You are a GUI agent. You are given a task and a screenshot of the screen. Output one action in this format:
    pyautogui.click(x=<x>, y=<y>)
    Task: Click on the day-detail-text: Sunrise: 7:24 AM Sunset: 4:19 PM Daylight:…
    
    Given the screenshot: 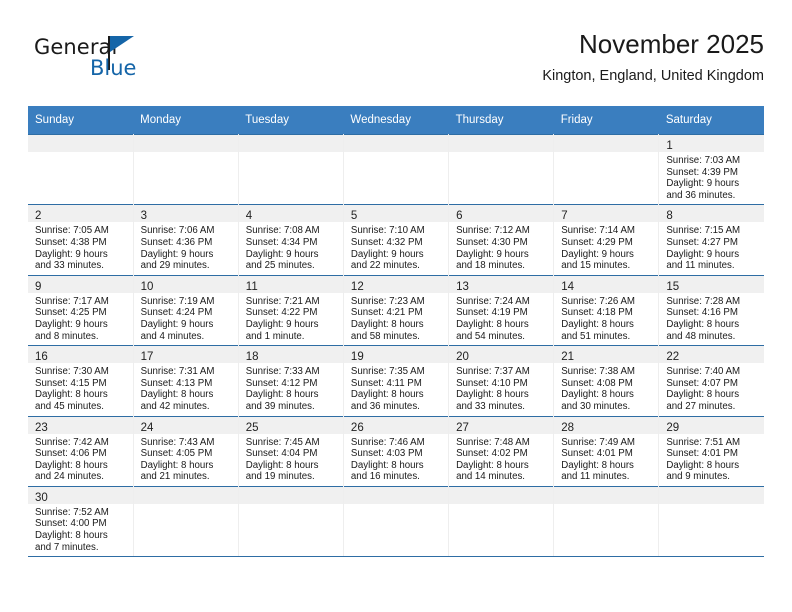 What is the action you would take?
    pyautogui.click(x=501, y=319)
    